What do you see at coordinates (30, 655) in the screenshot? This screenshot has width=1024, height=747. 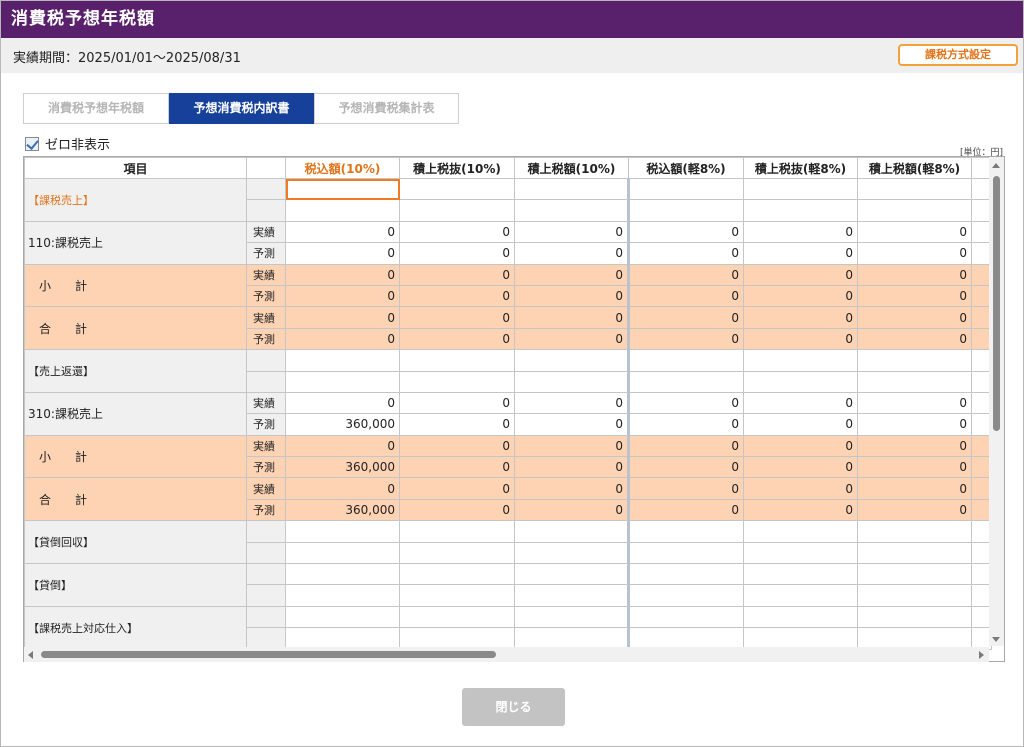 I see `scroll-left-icon` at bounding box center [30, 655].